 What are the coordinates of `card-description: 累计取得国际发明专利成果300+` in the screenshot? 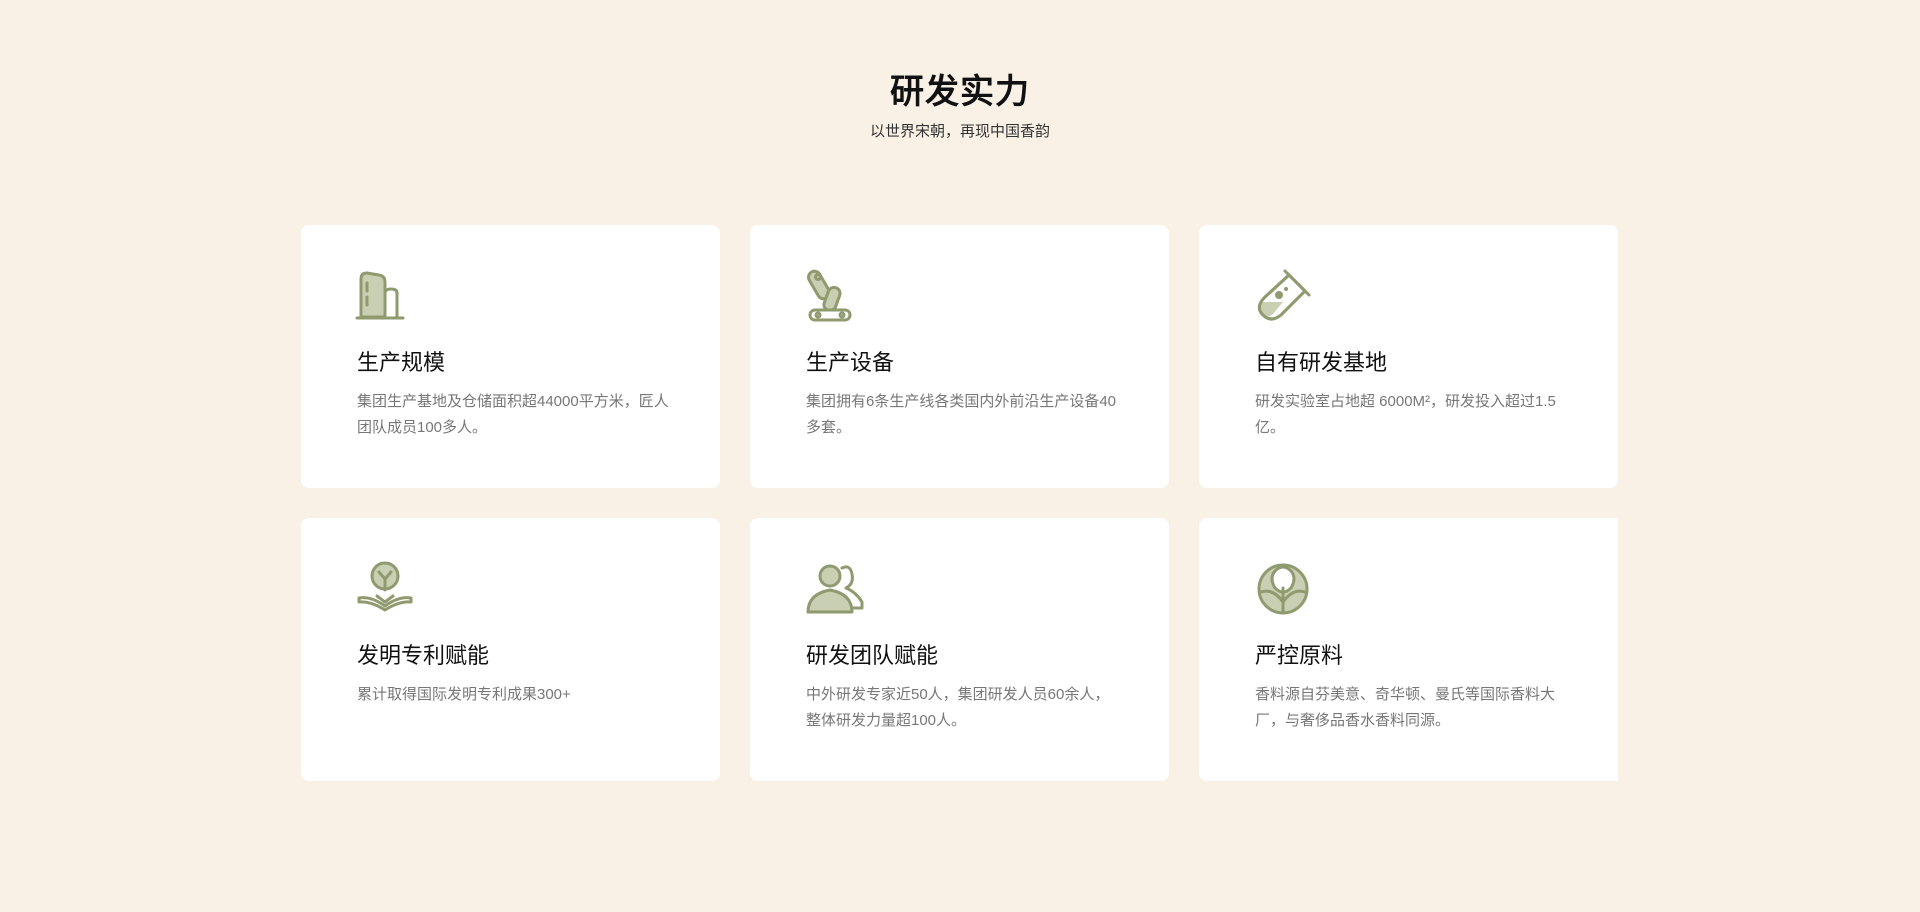 It's located at (464, 694).